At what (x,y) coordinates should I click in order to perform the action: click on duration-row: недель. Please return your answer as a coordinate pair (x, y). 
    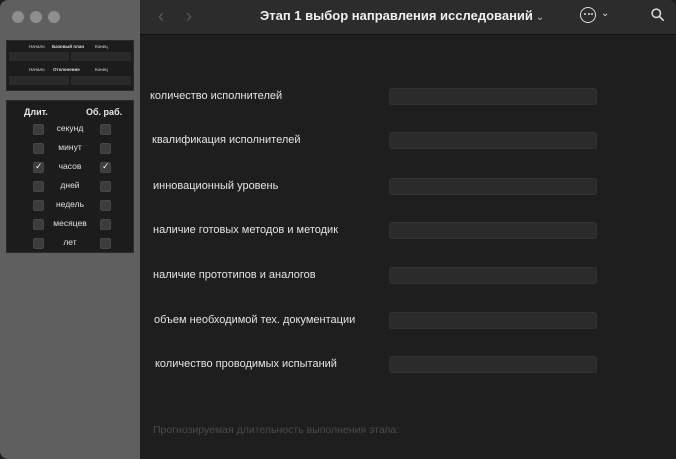
    Looking at the image, I should click on (70, 205).